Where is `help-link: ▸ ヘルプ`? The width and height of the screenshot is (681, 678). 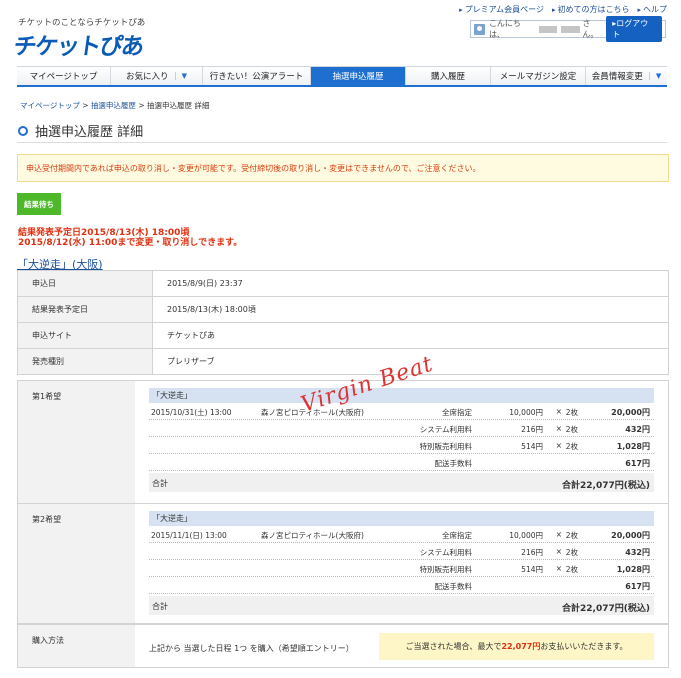
help-link: ▸ ヘルプ is located at coordinates (652, 9).